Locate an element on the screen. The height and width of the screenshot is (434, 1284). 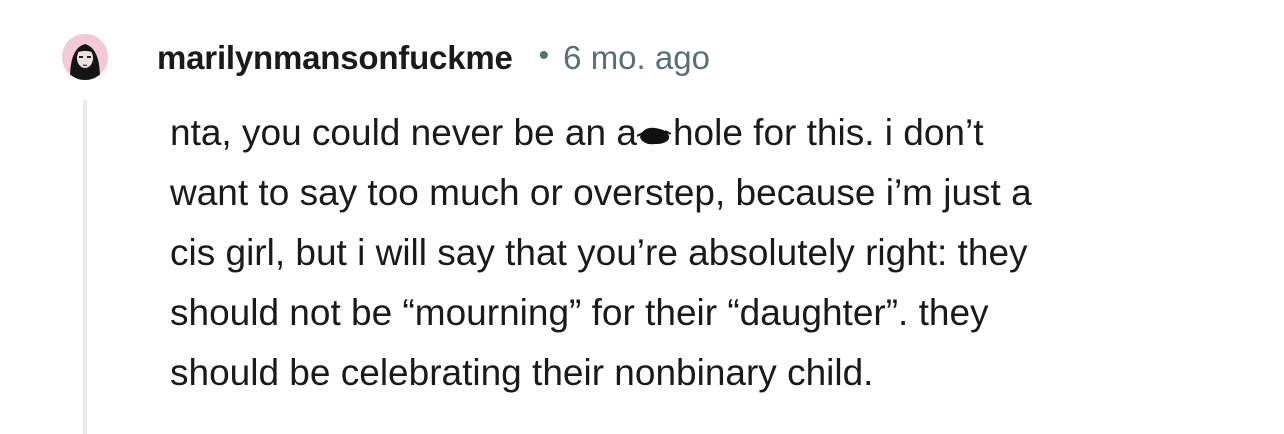
comment-header: marilynmansonfuckme • 6 mo. ago is located at coordinates (433, 58).